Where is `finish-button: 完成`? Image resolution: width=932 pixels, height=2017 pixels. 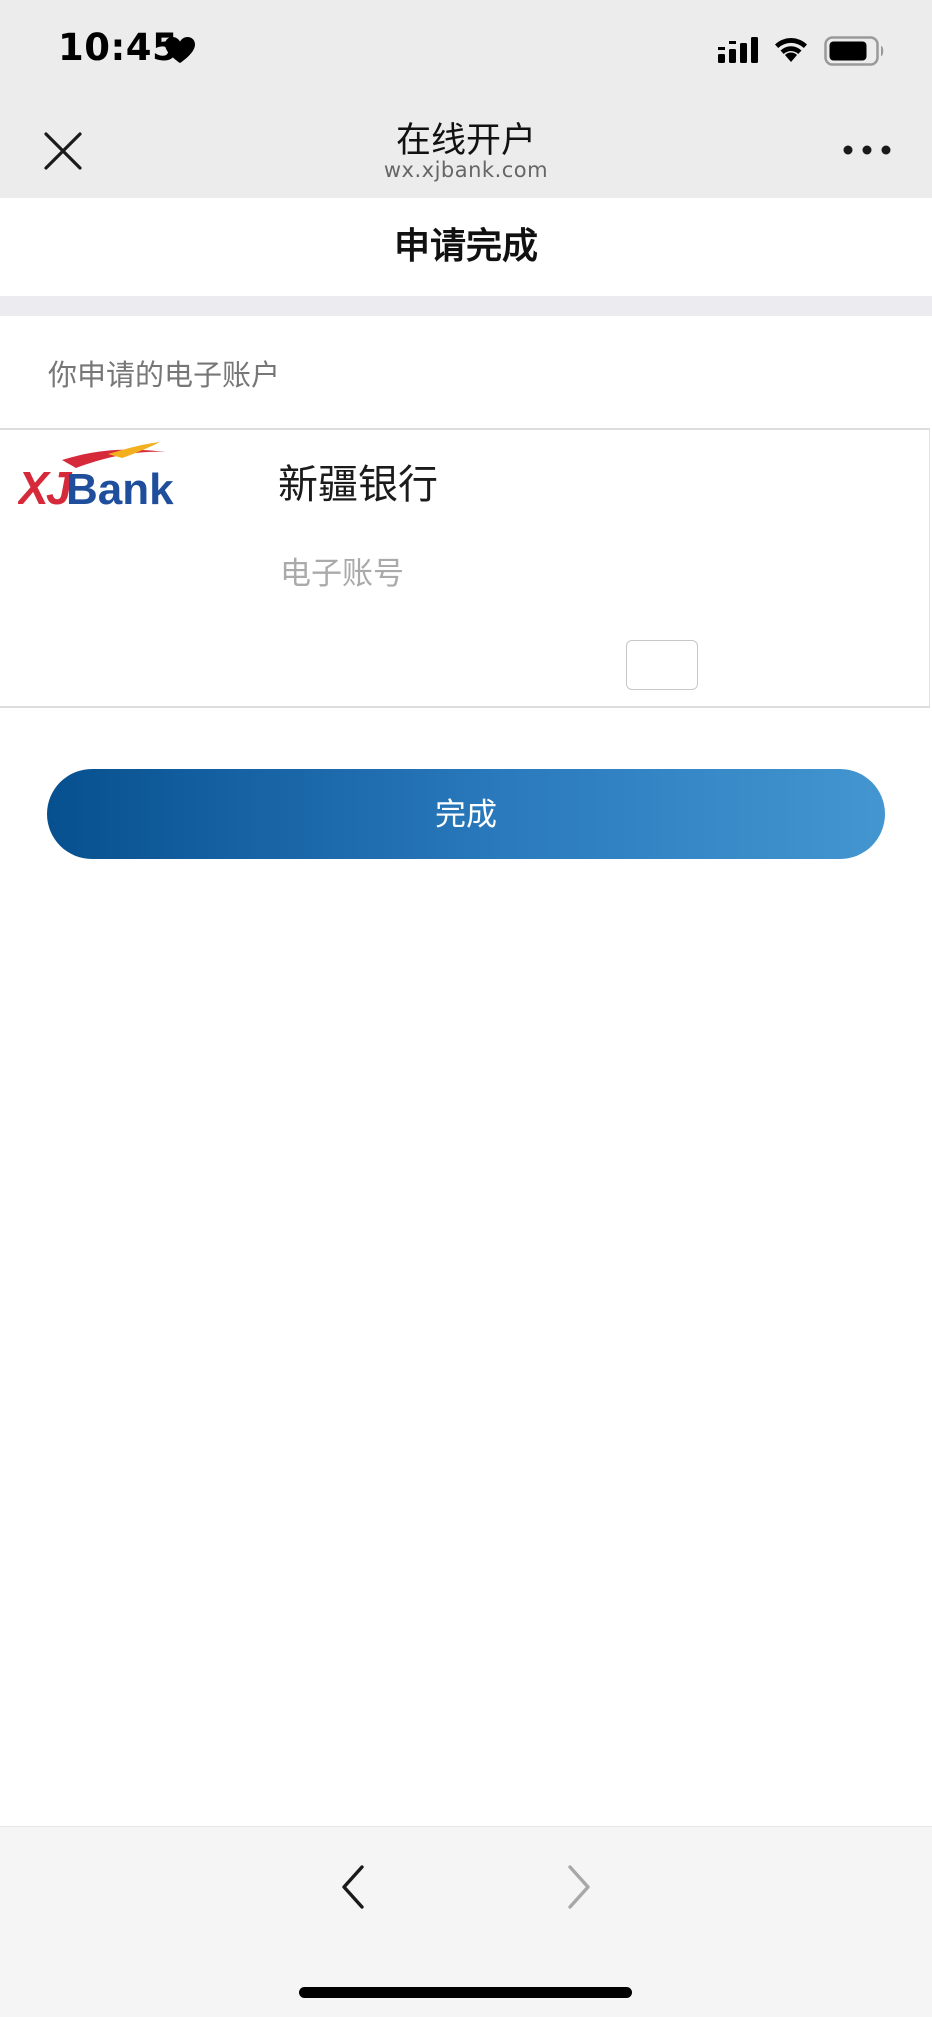 finish-button: 完成 is located at coordinates (466, 814).